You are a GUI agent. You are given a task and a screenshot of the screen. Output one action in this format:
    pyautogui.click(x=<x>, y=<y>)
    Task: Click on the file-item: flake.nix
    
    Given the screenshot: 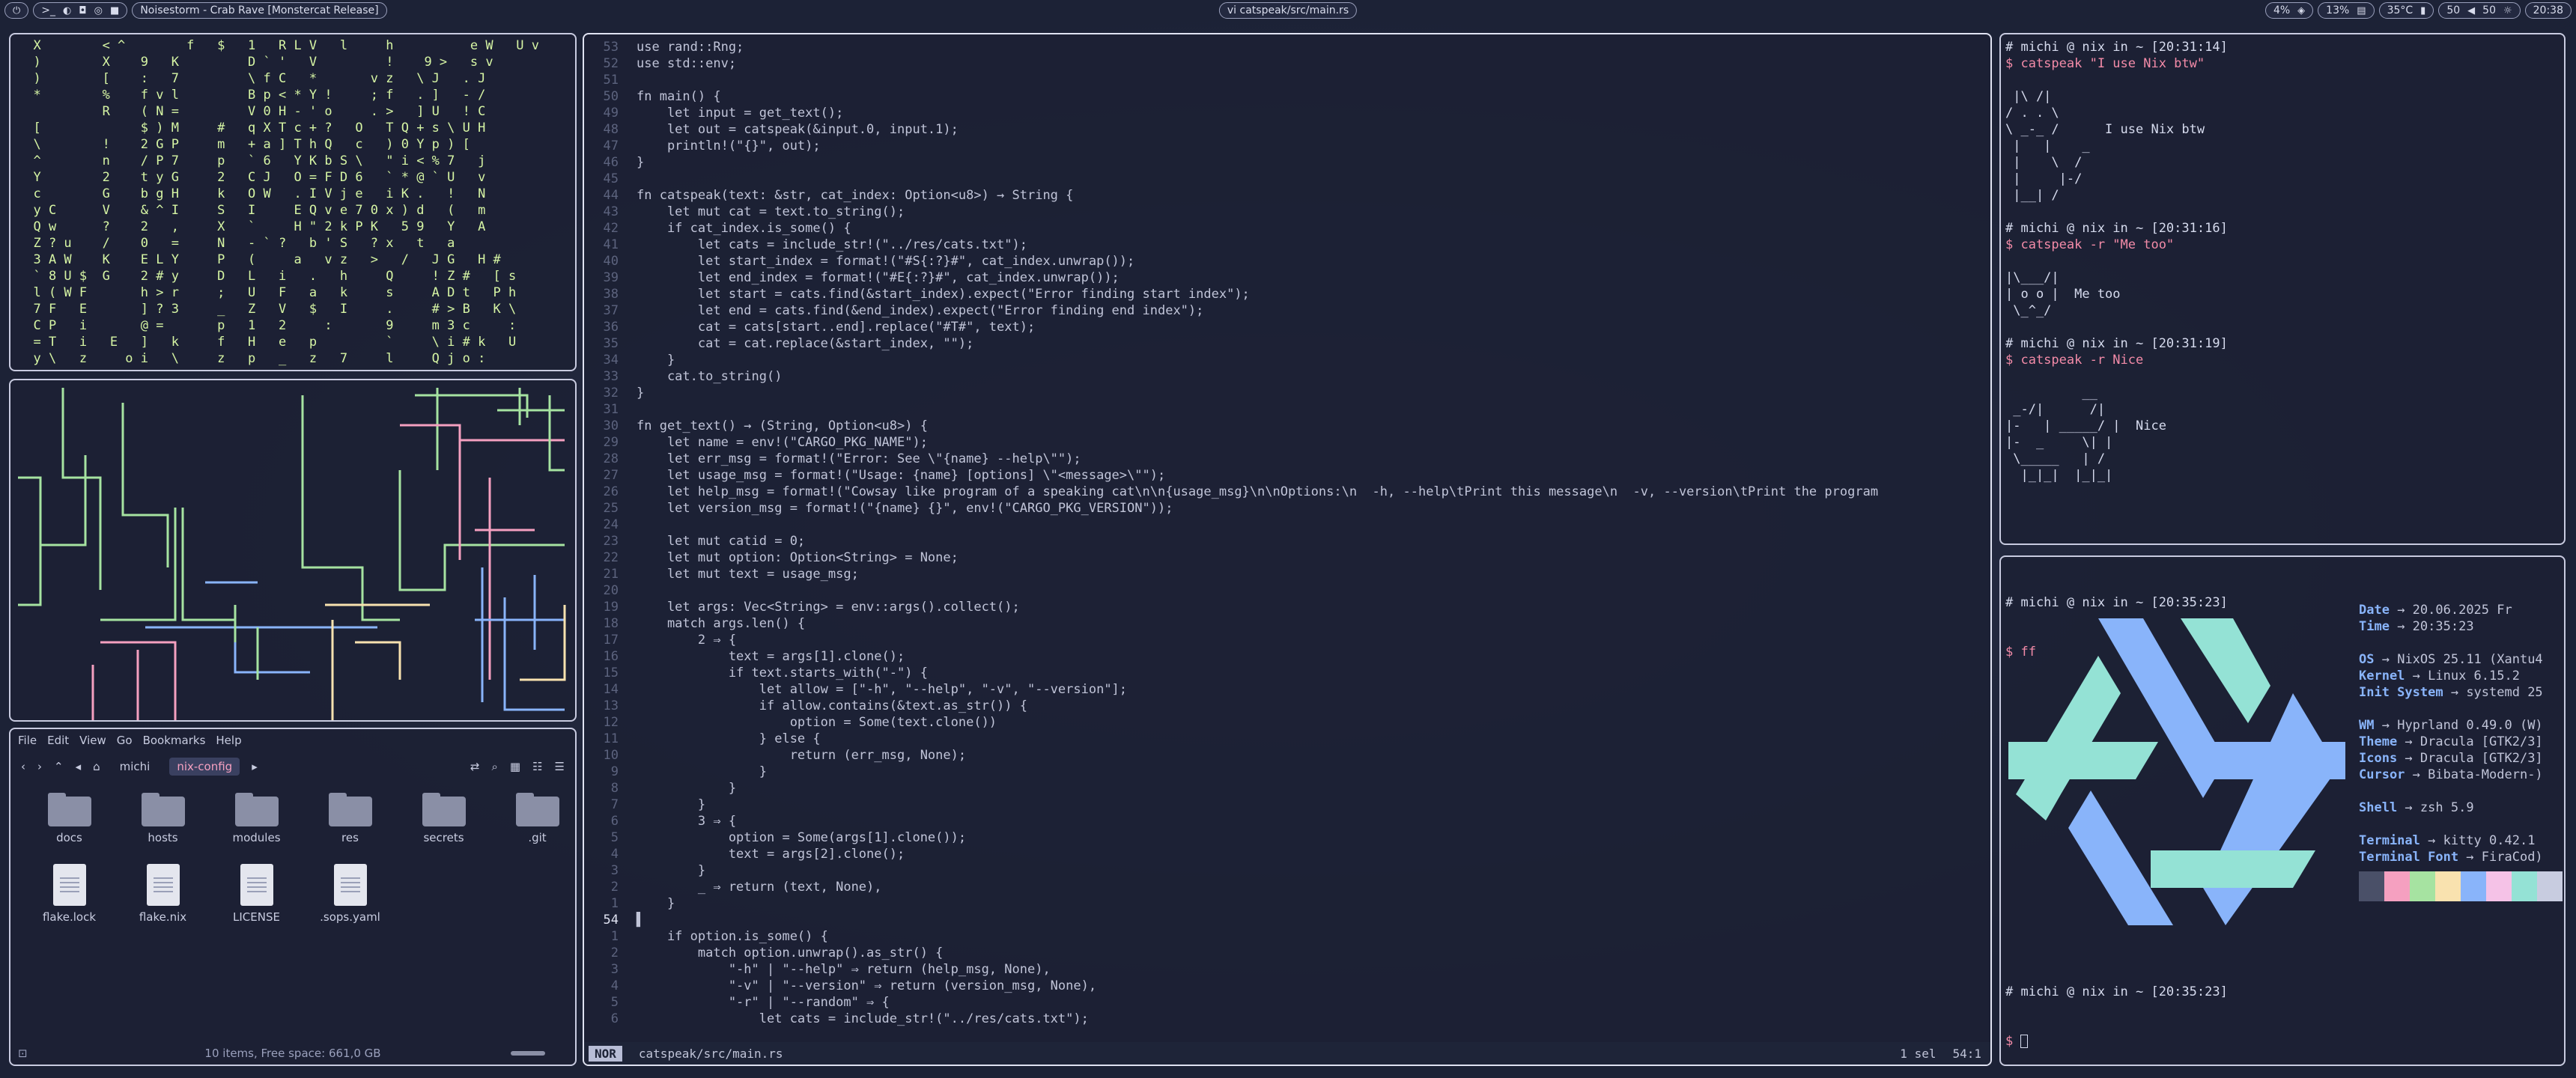 What is the action you would take?
    pyautogui.click(x=163, y=894)
    